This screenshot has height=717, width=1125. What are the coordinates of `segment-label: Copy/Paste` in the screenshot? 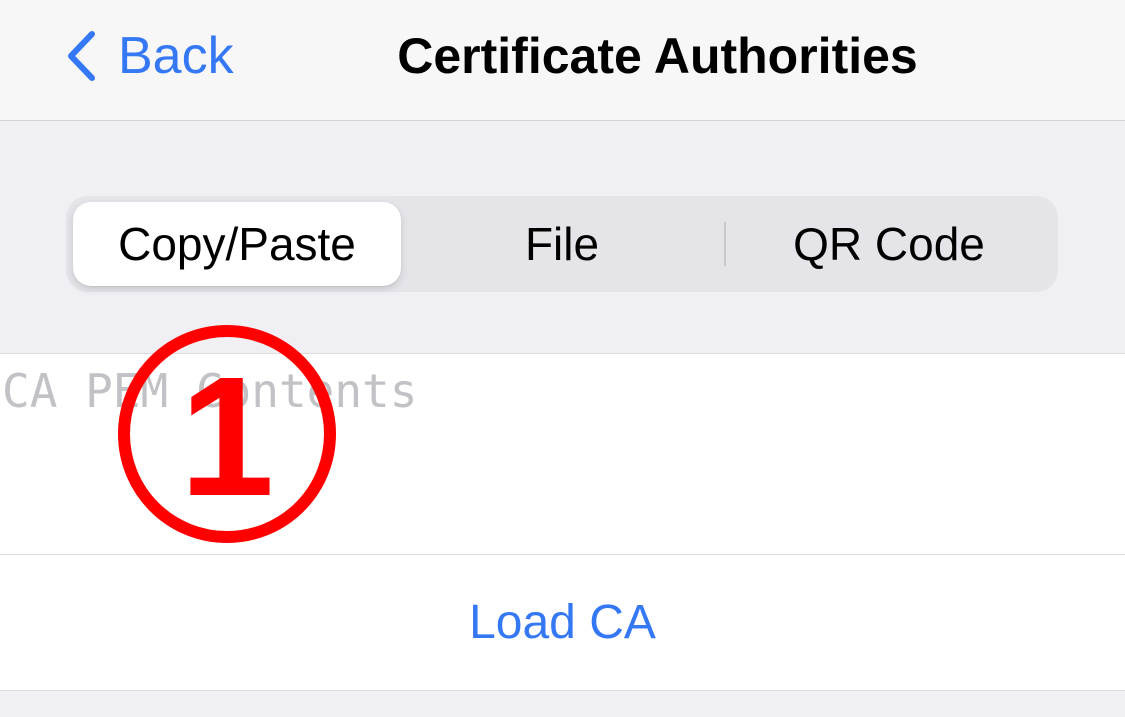 It's located at (237, 244).